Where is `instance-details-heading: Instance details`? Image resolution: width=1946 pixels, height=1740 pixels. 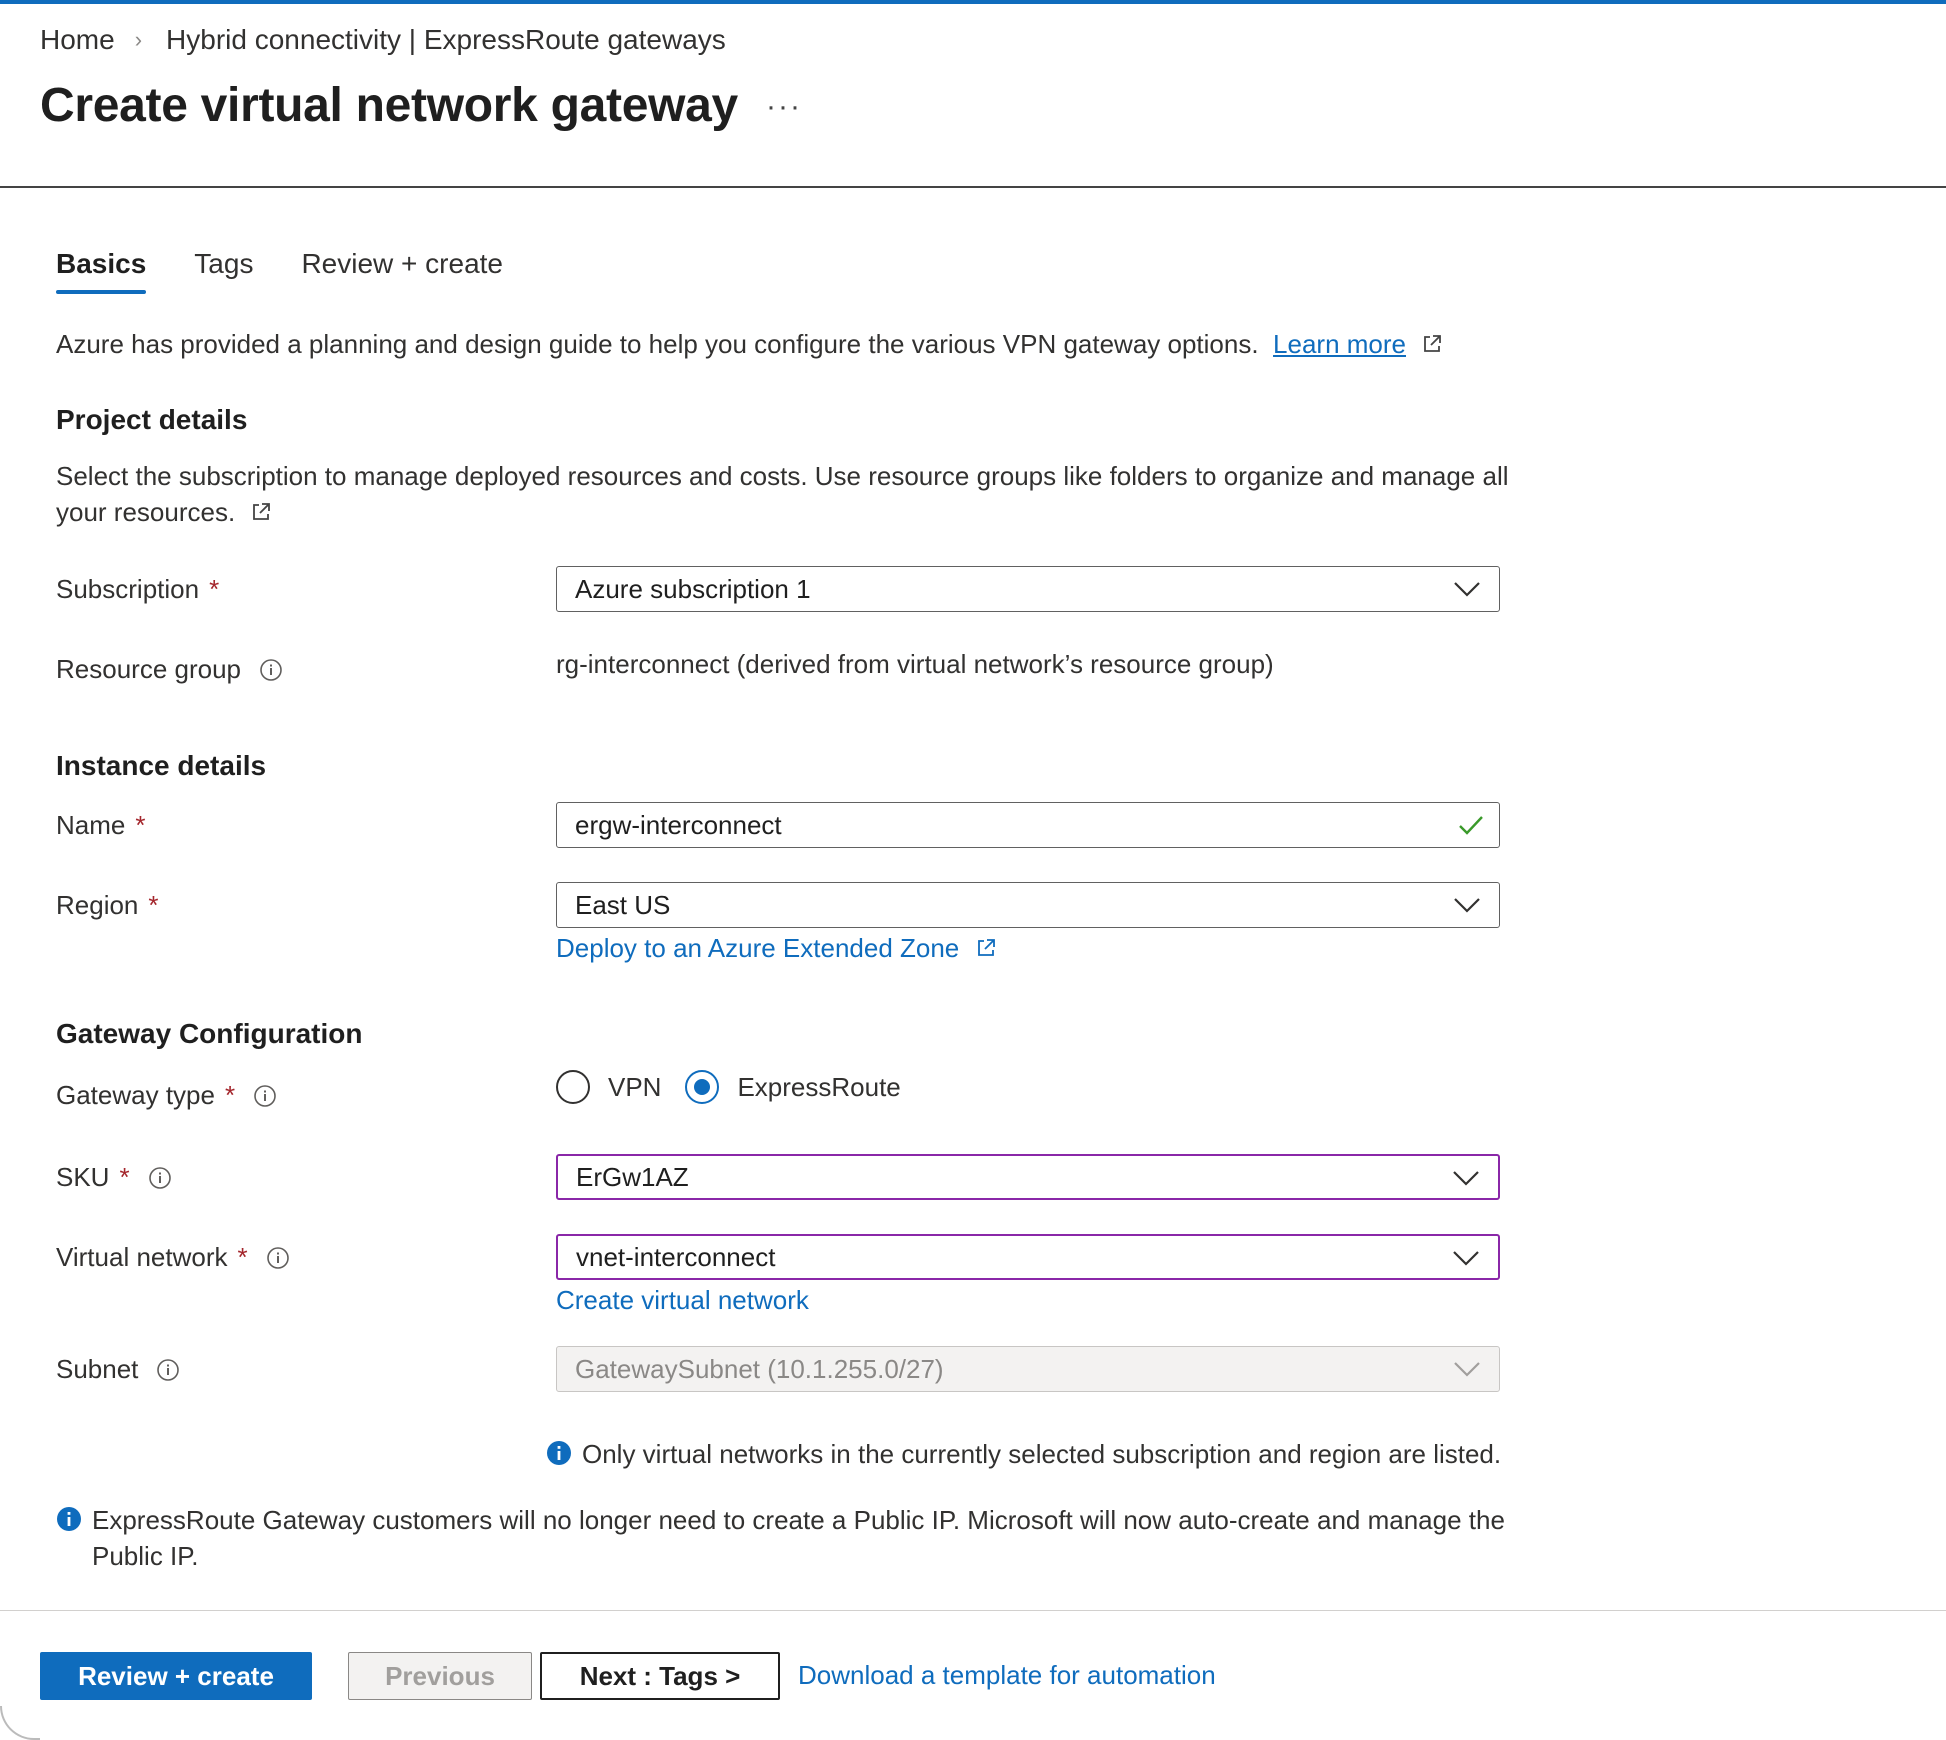 instance-details-heading: Instance details is located at coordinates (161, 765).